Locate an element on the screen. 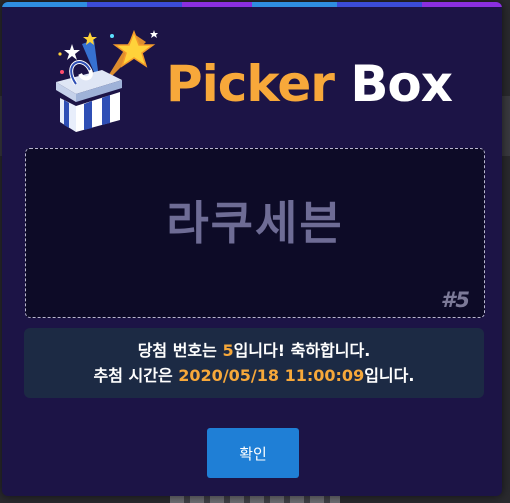  app-title: Picker Box is located at coordinates (309, 84).